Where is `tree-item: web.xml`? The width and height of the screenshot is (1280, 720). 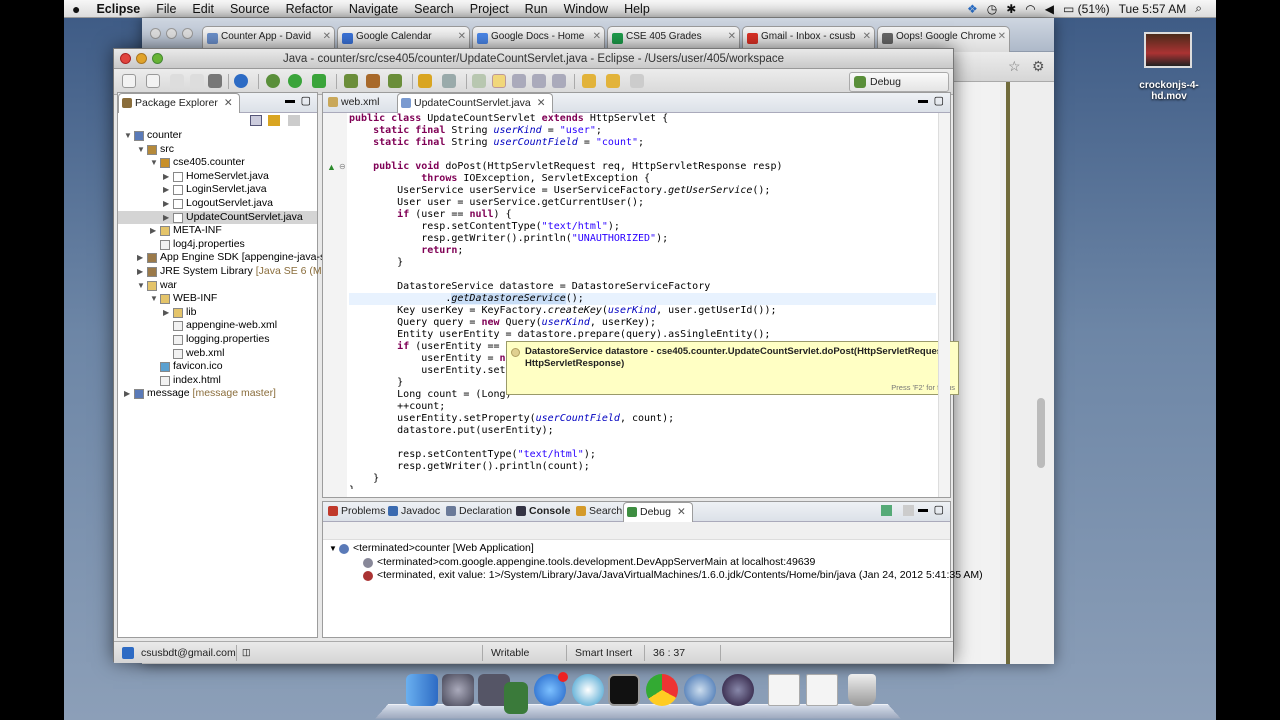
tree-item: web.xml is located at coordinates (217, 354).